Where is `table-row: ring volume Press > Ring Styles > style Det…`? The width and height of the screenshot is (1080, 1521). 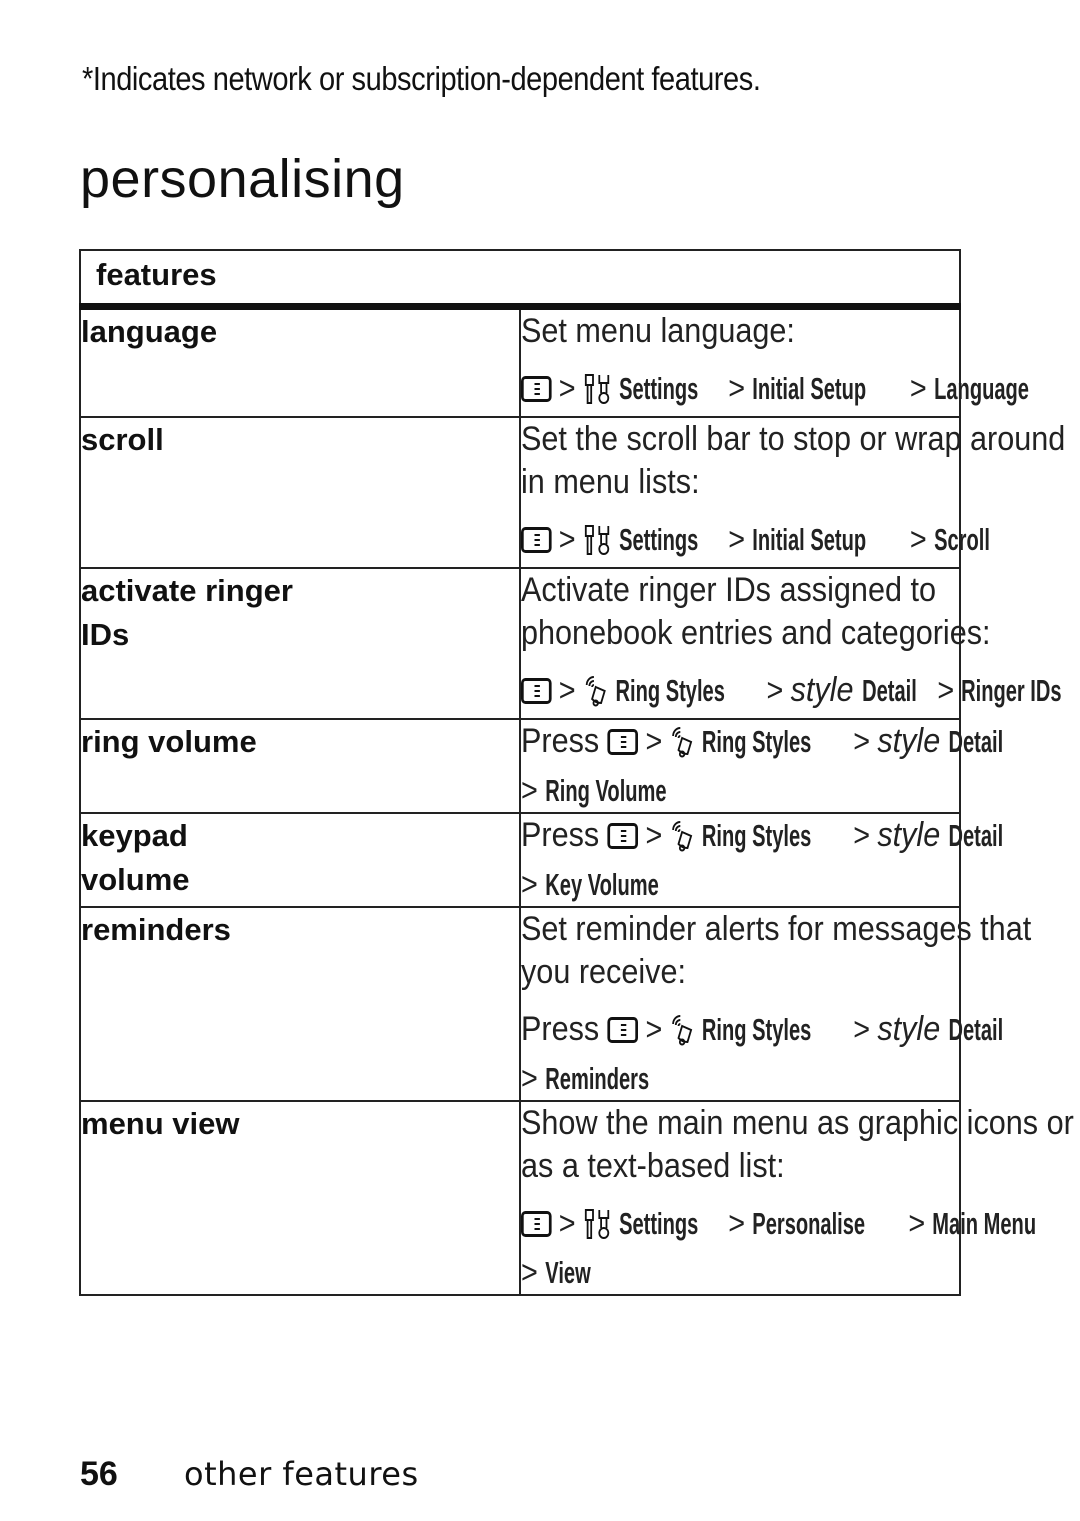
table-row: ring volume Press > Ring Styles > style Det… is located at coordinates (541, 766).